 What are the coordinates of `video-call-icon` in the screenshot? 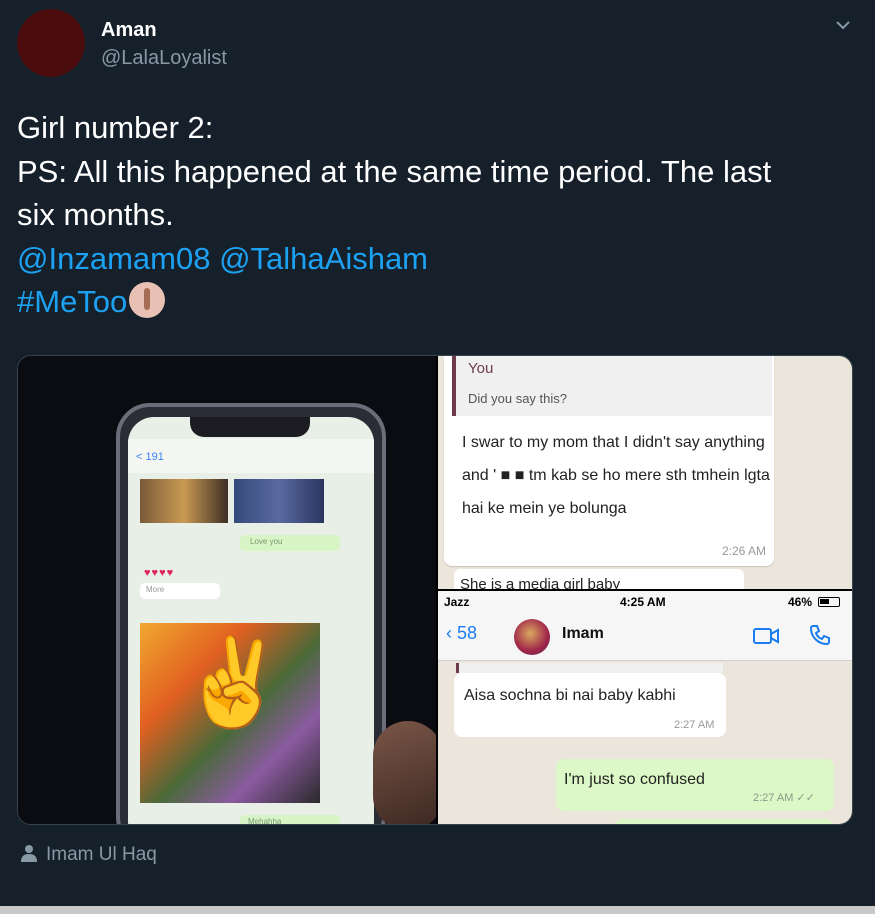 It's located at (766, 636).